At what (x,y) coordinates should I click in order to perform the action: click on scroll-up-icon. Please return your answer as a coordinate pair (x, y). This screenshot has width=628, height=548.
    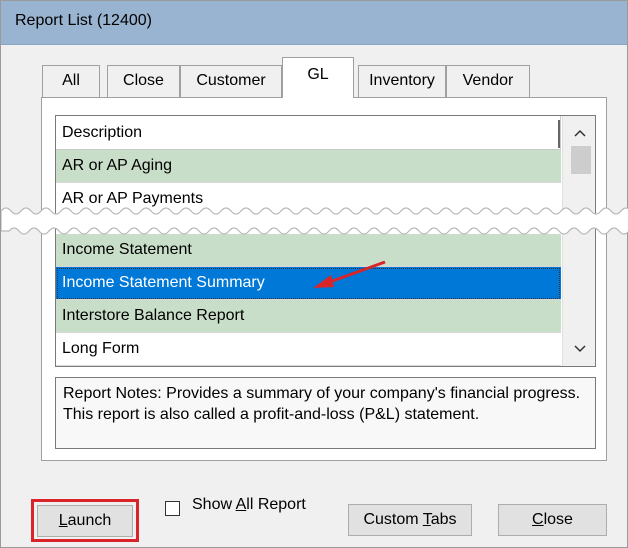
    Looking at the image, I should click on (579, 133).